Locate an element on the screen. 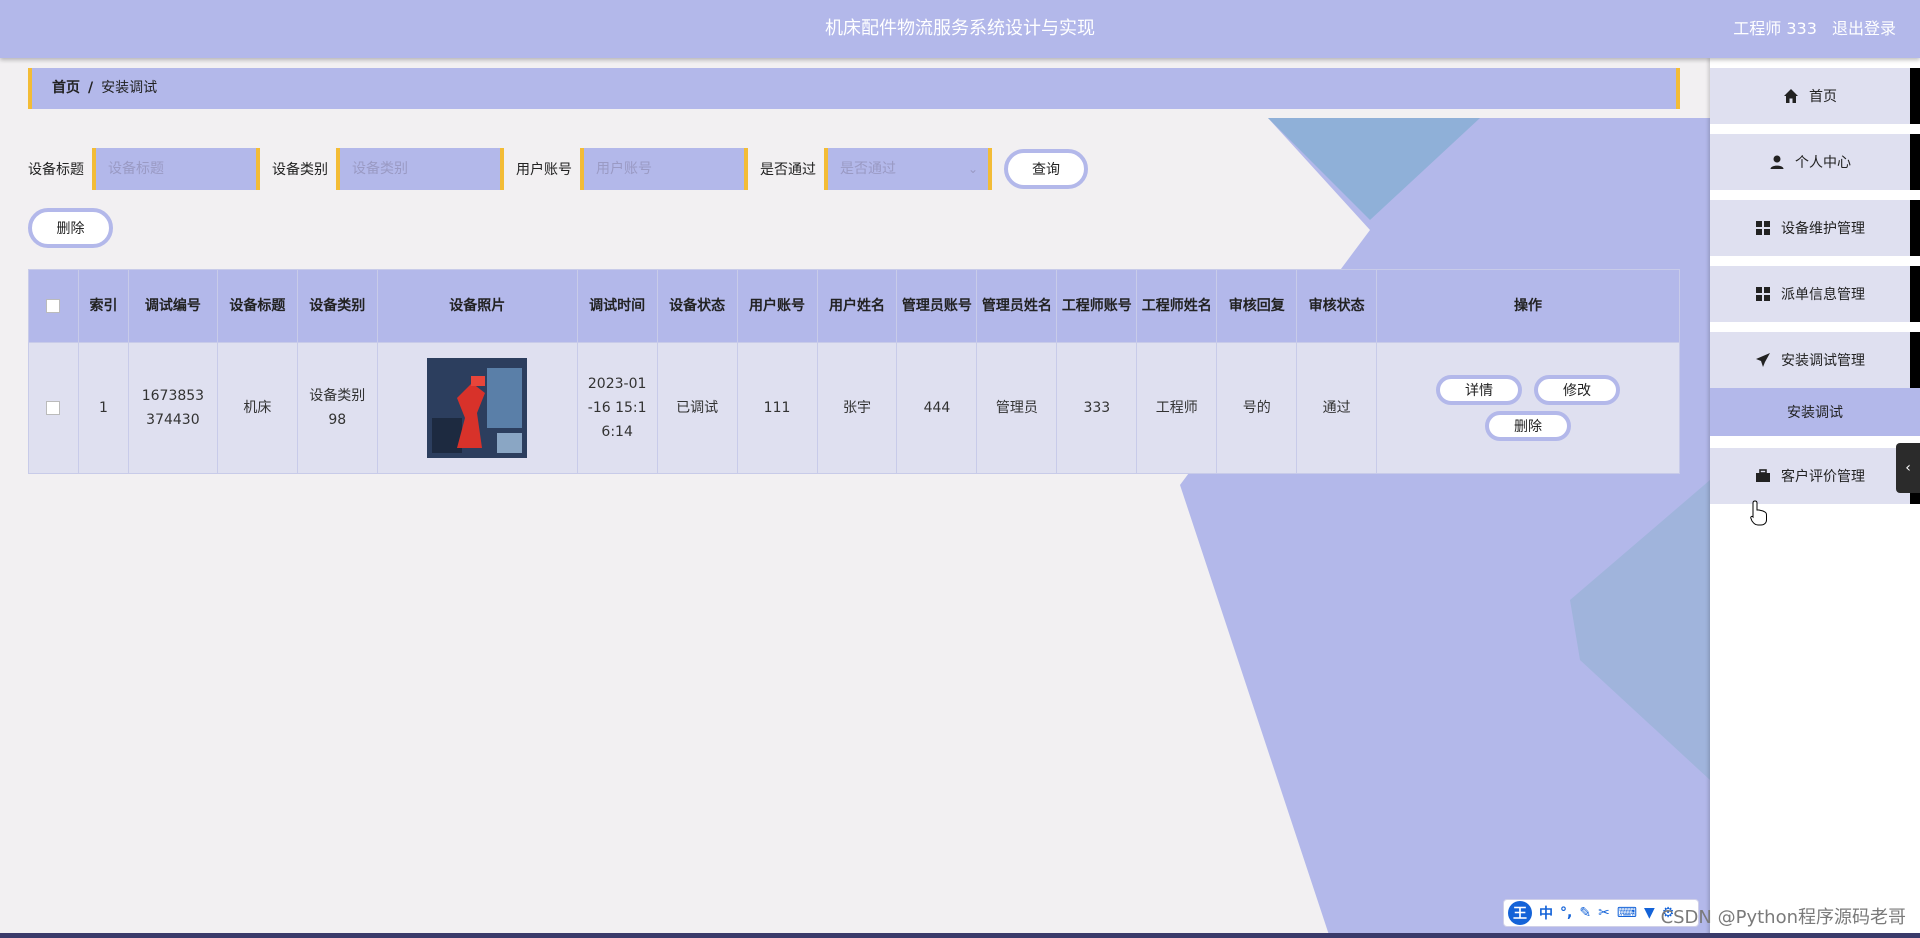 The width and height of the screenshot is (1920, 938). sidebar-item-label: 客户评价管理 is located at coordinates (1823, 477).